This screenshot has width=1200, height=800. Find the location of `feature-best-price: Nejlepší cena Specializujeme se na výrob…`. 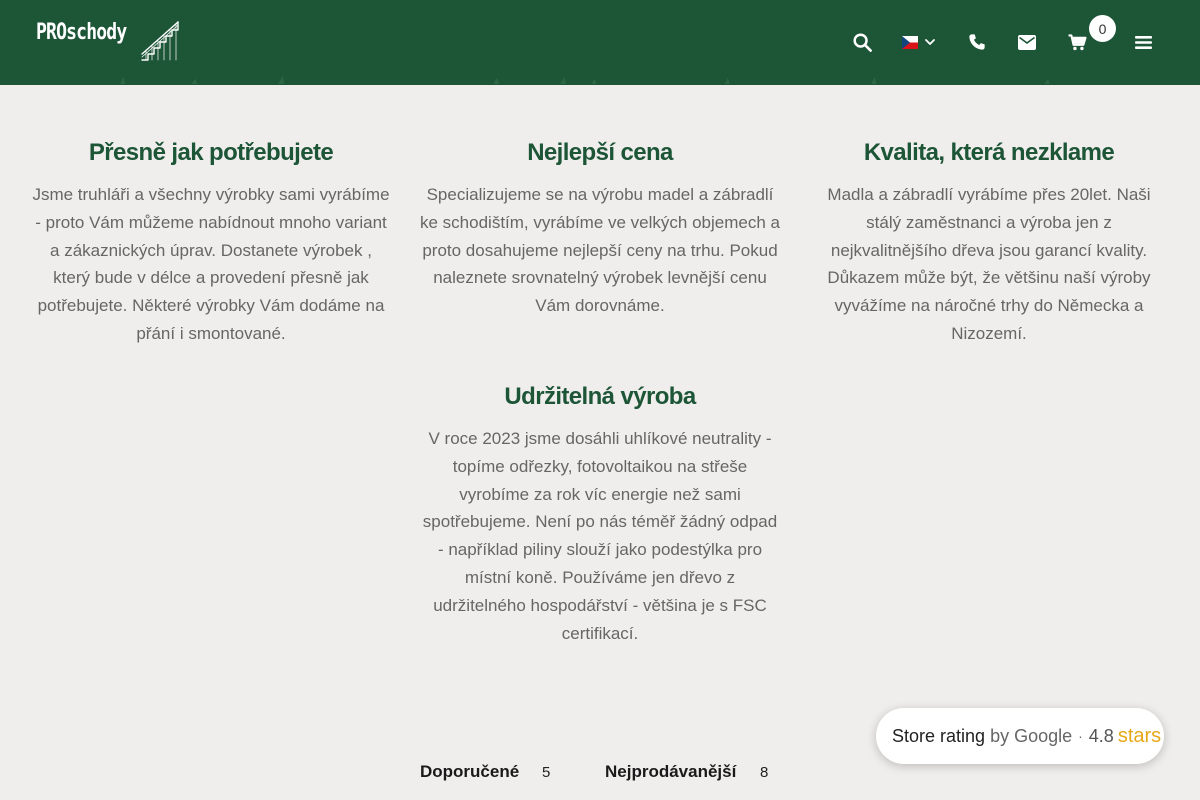

feature-best-price: Nejlepší cena Specializujeme se na výrob… is located at coordinates (600, 229).